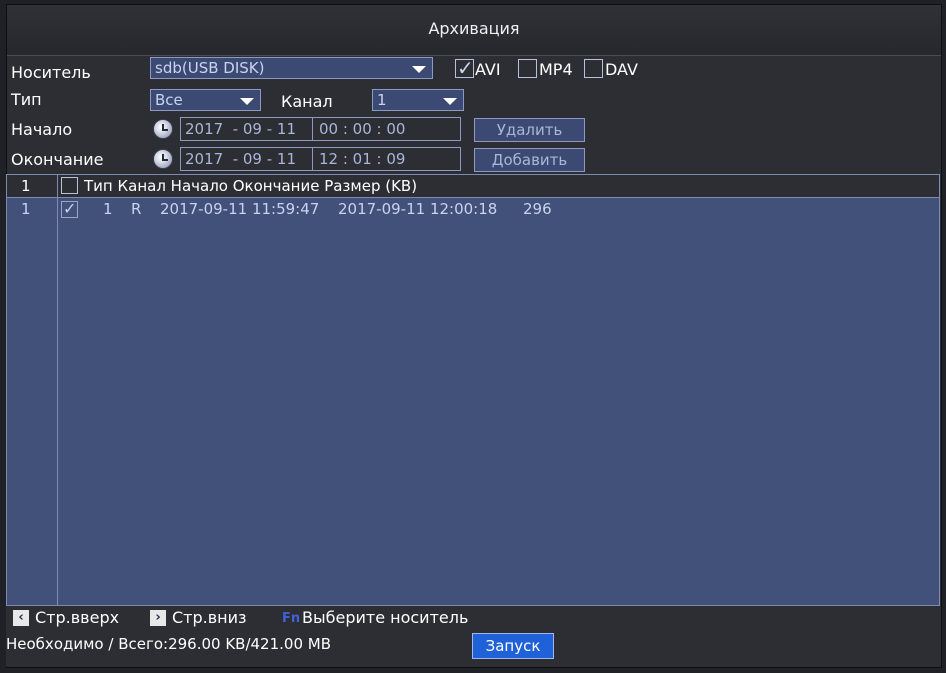 The width and height of the screenshot is (946, 673). What do you see at coordinates (362, 159) in the screenshot?
I see `end-time: 12 : 01 : 09` at bounding box center [362, 159].